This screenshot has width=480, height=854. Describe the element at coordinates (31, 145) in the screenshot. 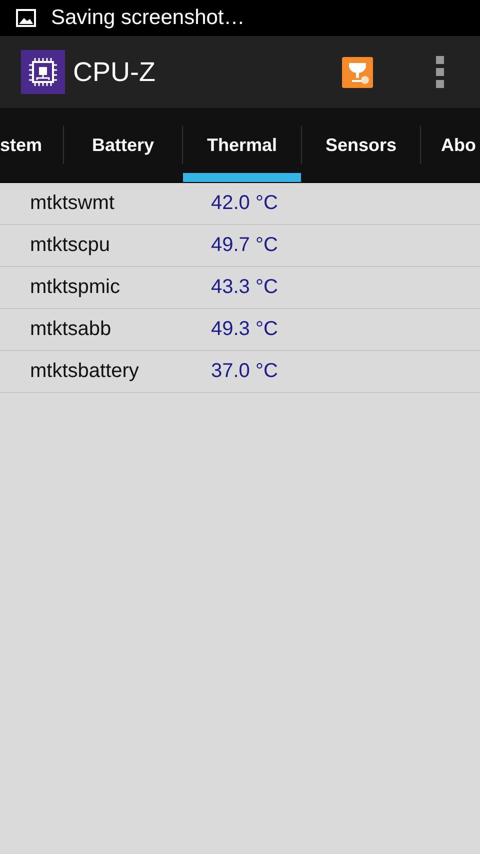

I see `tab: stem` at that location.